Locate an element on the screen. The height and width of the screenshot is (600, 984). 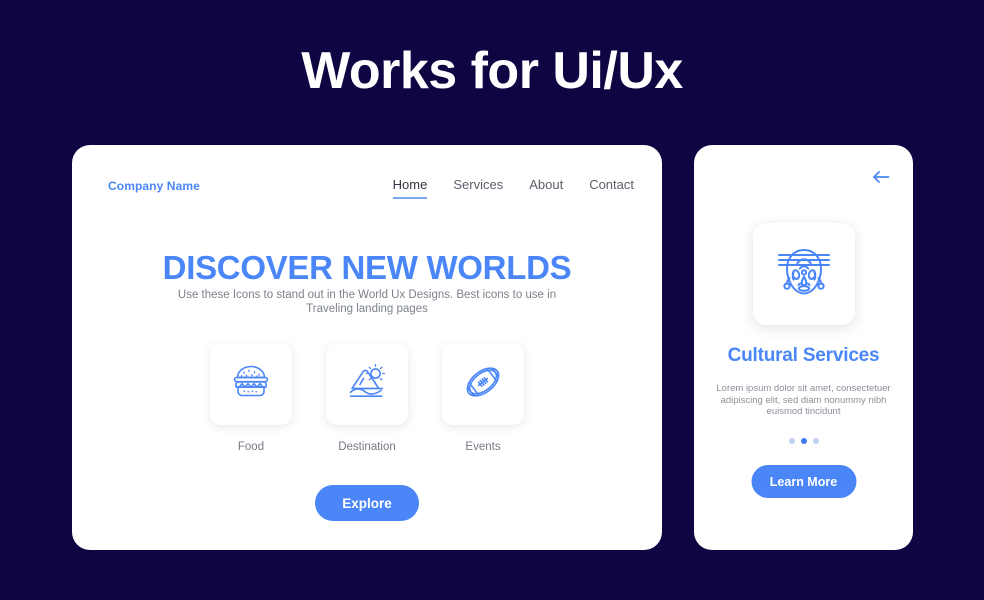
brand-logo-text: Company Name is located at coordinates (154, 186).